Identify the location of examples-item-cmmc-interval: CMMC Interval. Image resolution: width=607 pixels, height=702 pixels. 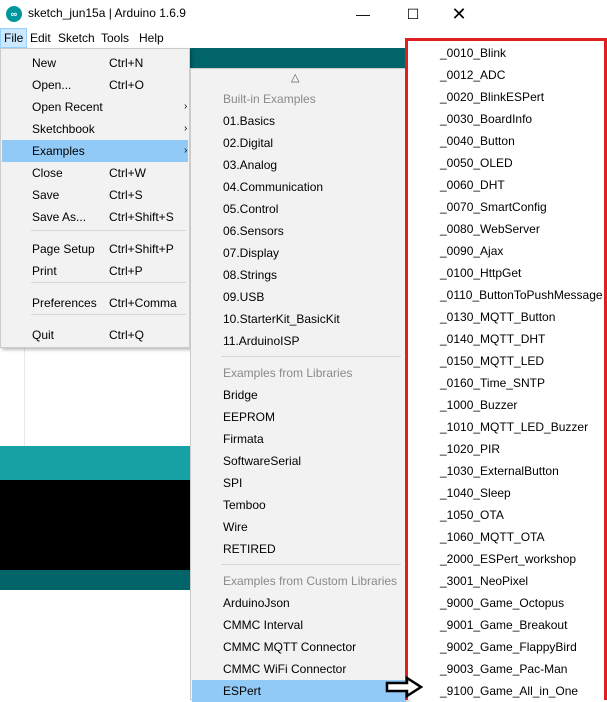
(299, 625).